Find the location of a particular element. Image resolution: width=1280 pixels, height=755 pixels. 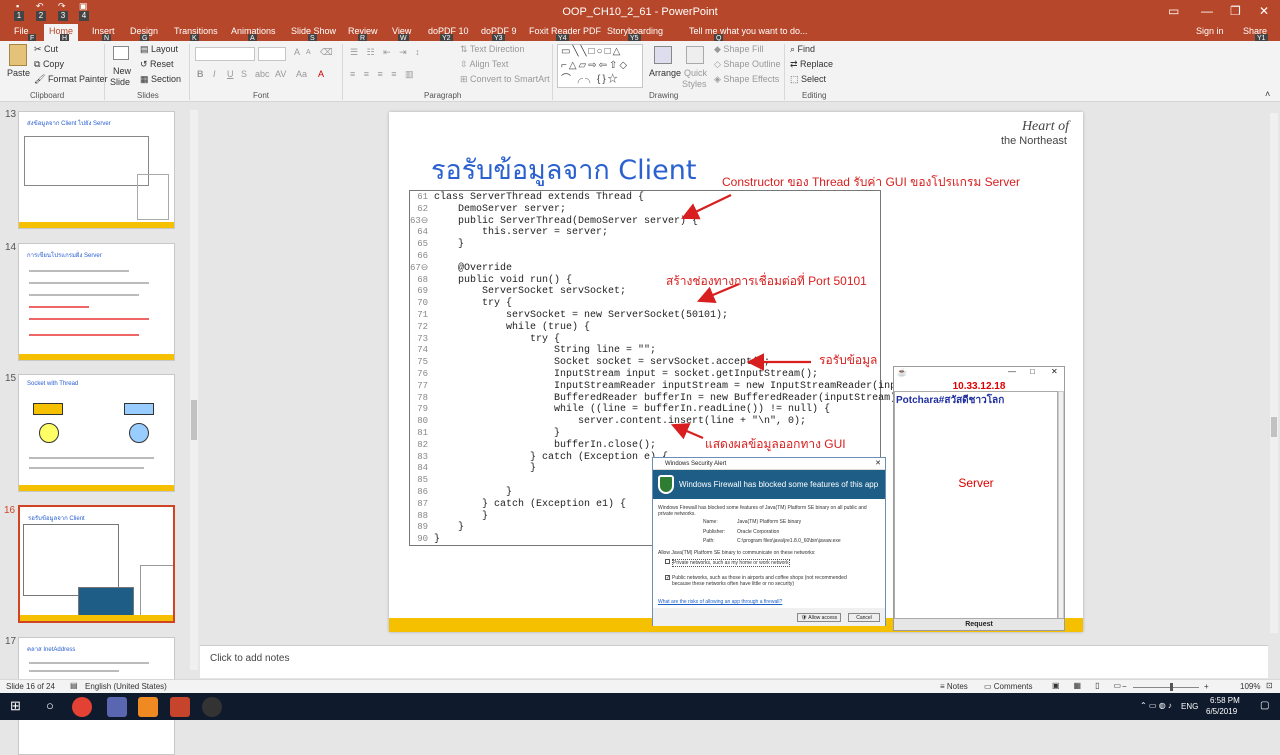

start-icon: ⊞ is located at coordinates (15, 706).